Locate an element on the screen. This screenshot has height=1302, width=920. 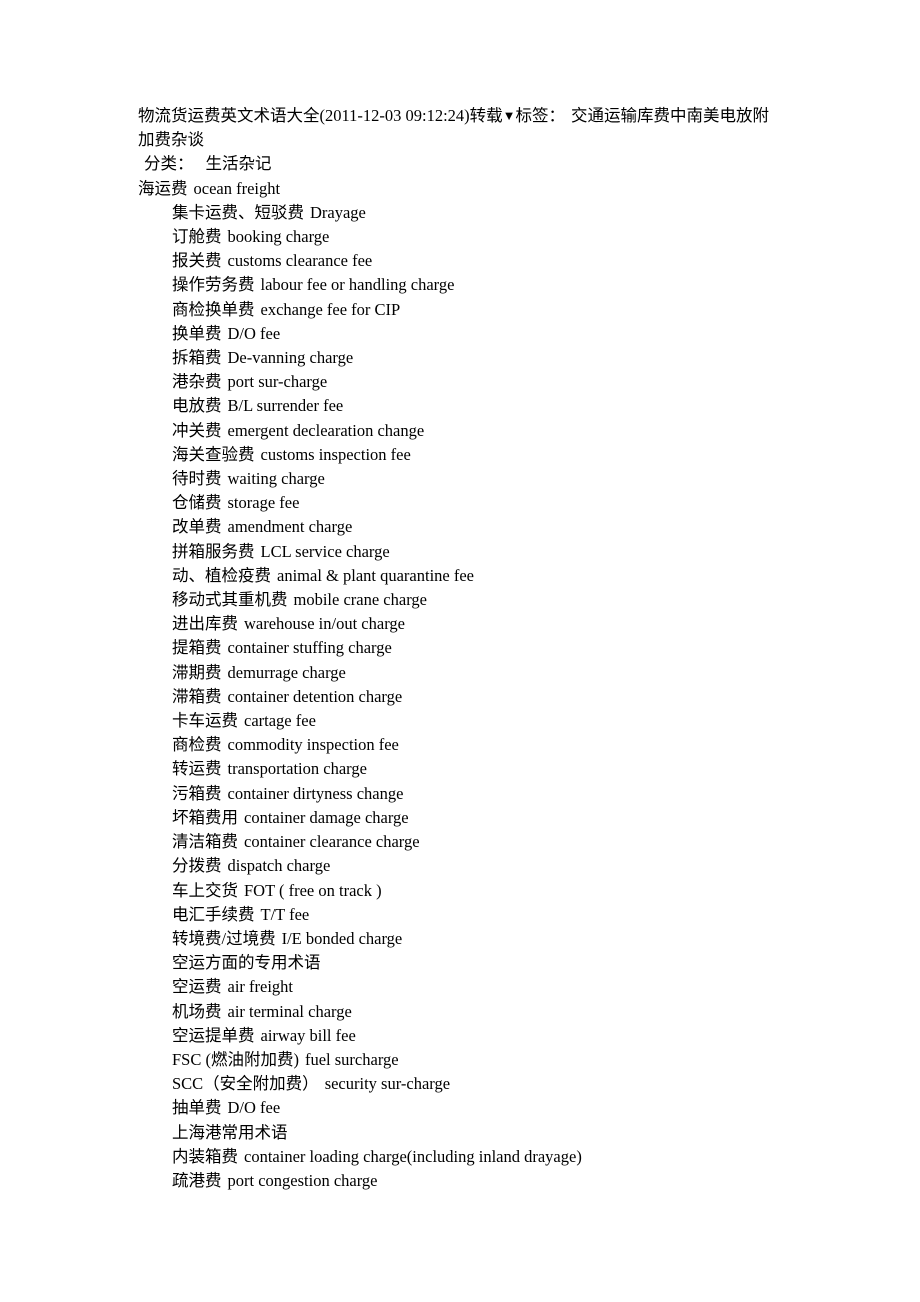
term-english: mobile crane charge is located at coordinates (360, 600).